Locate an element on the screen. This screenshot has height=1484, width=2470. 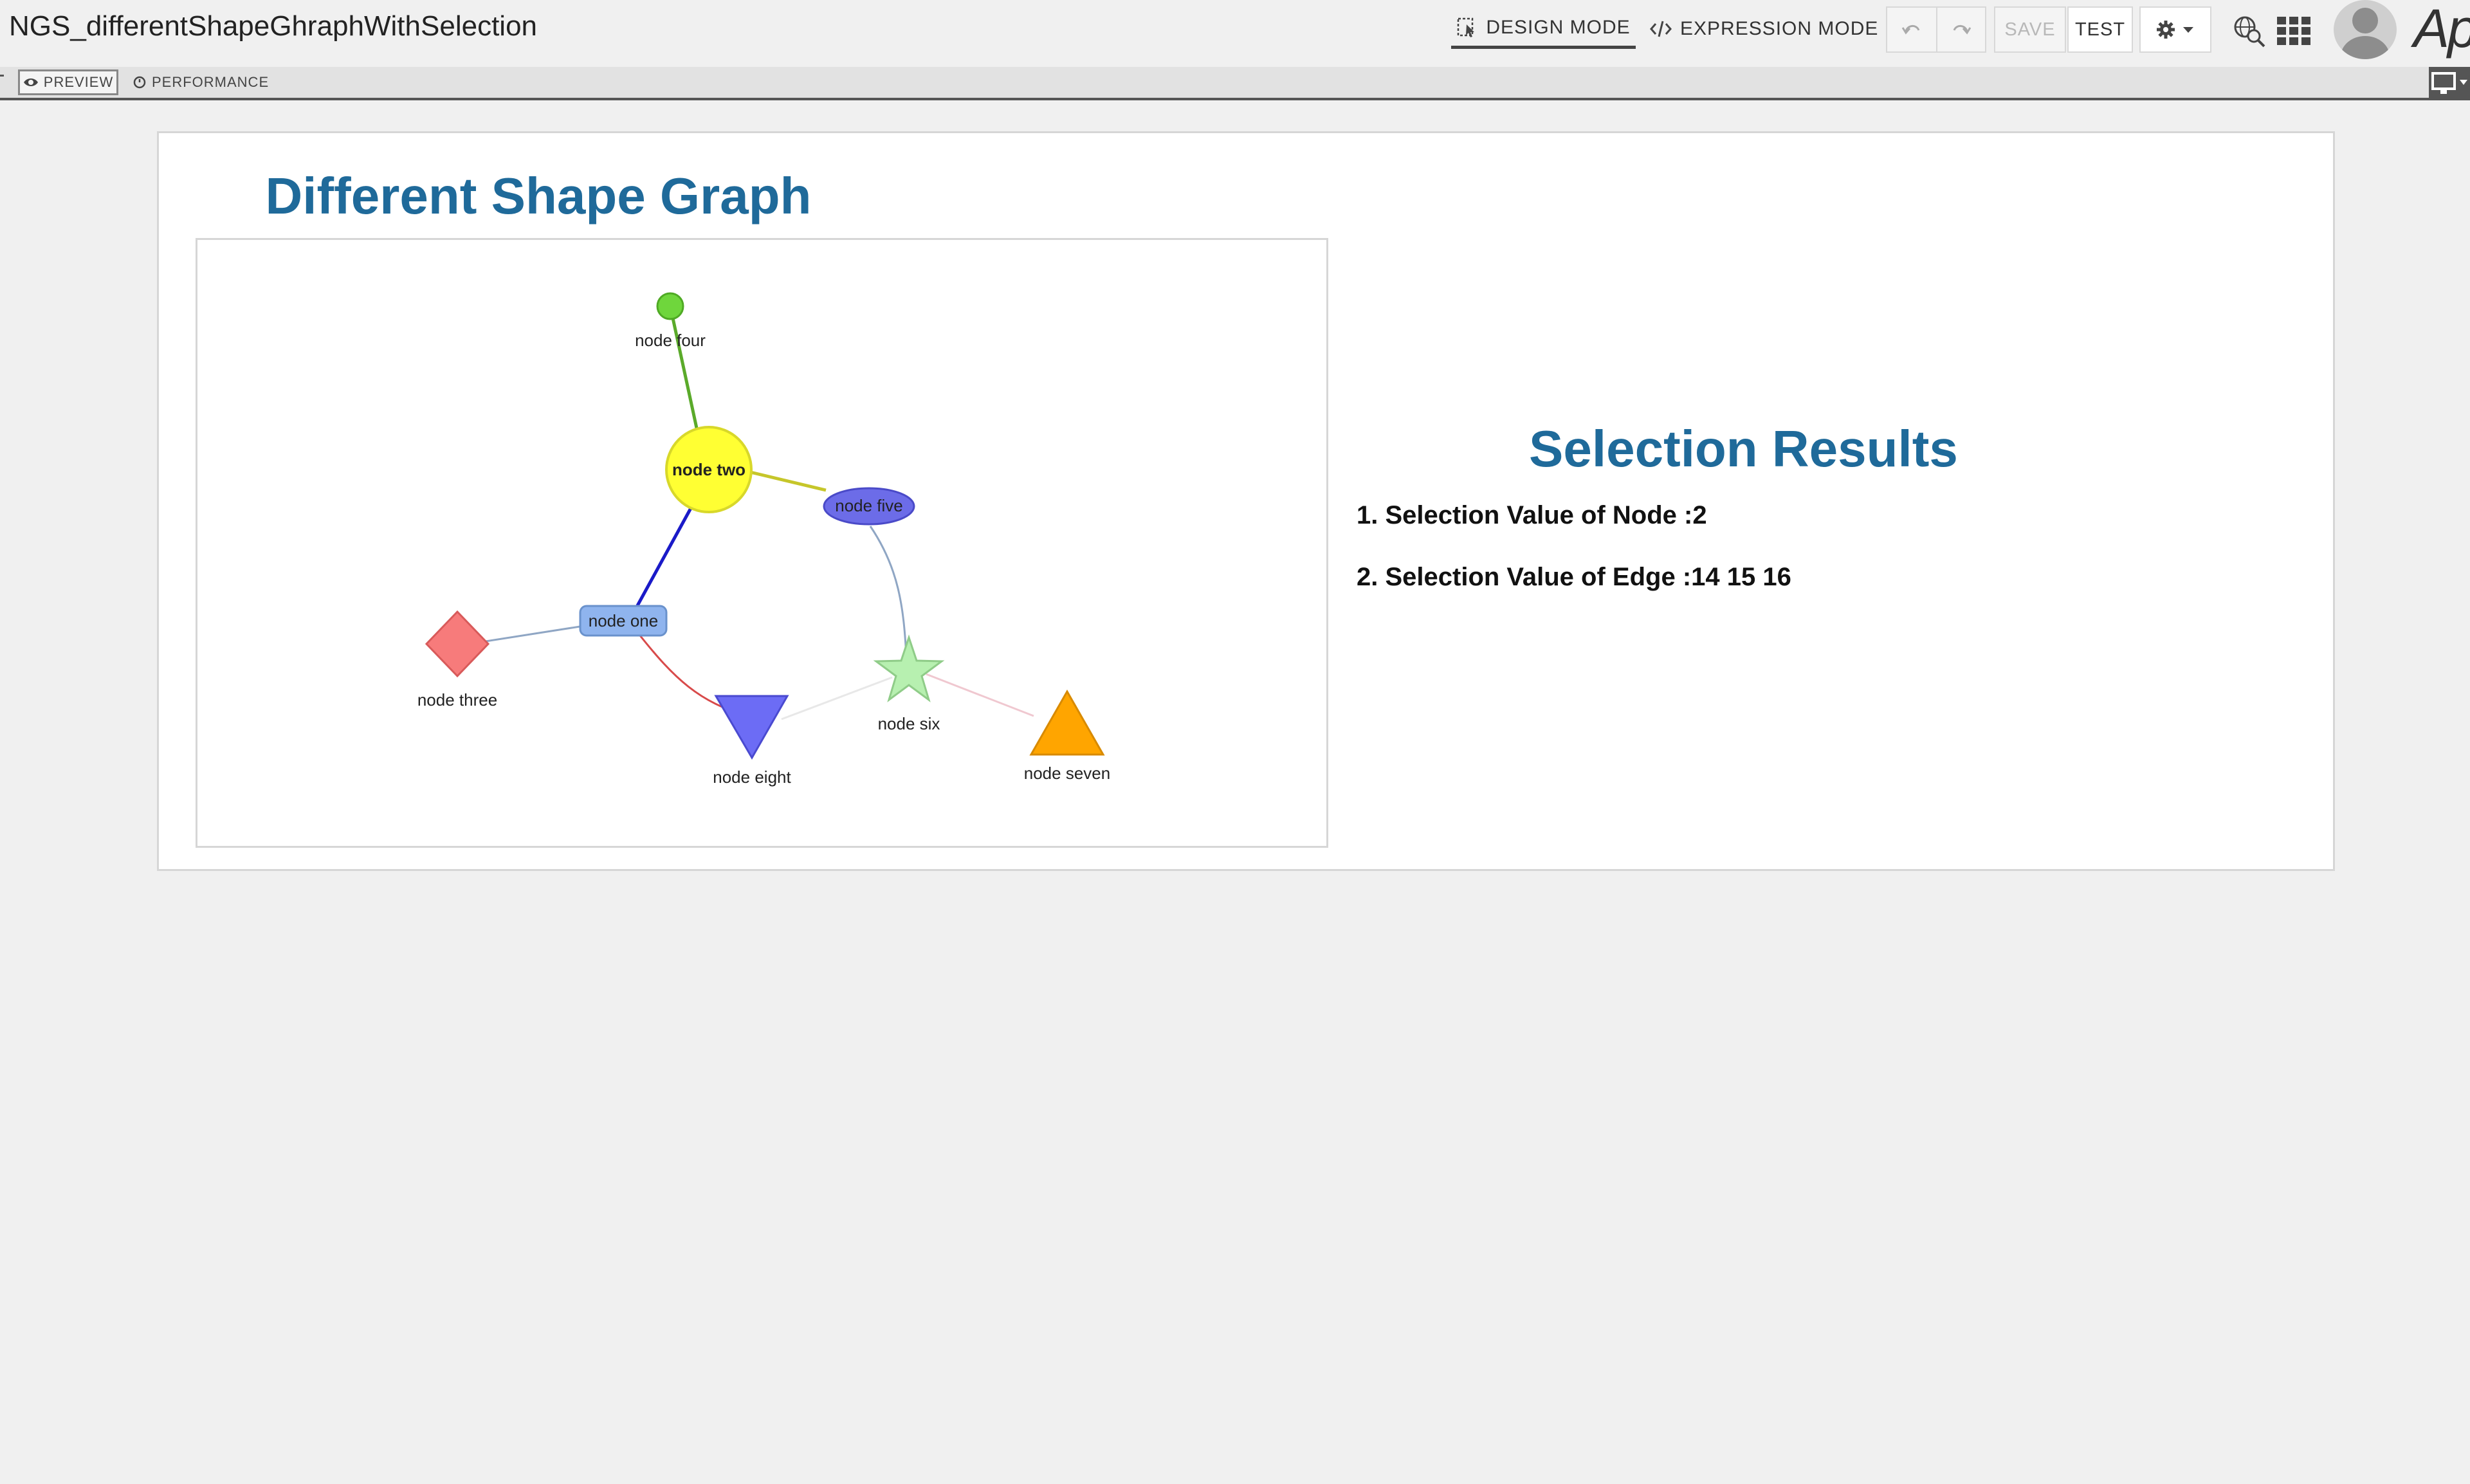
node-three-label: node three is located at coordinates (457, 700).